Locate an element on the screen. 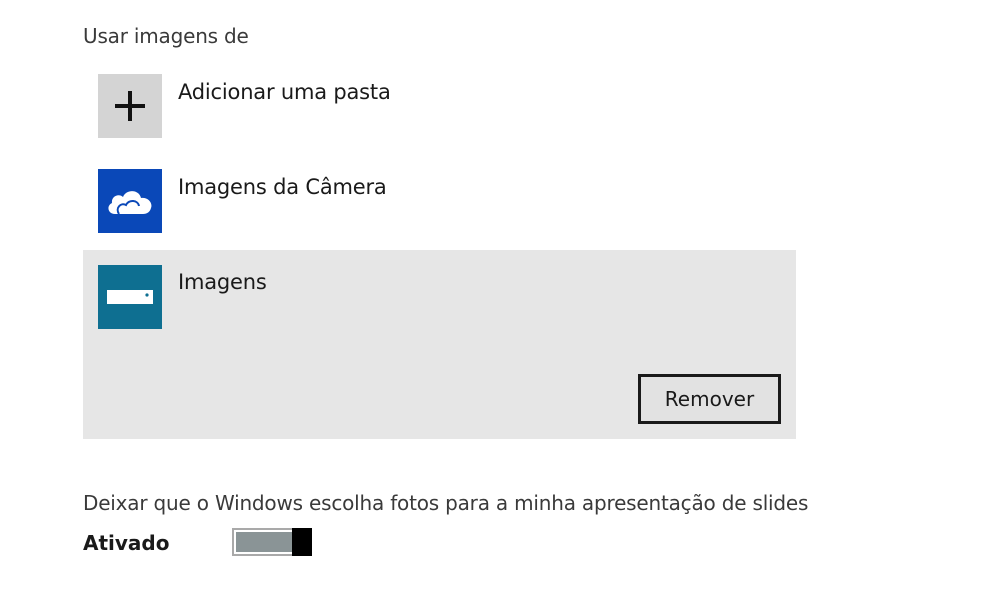  add-folder-label: Adicionar uma pasta is located at coordinates (284, 92).